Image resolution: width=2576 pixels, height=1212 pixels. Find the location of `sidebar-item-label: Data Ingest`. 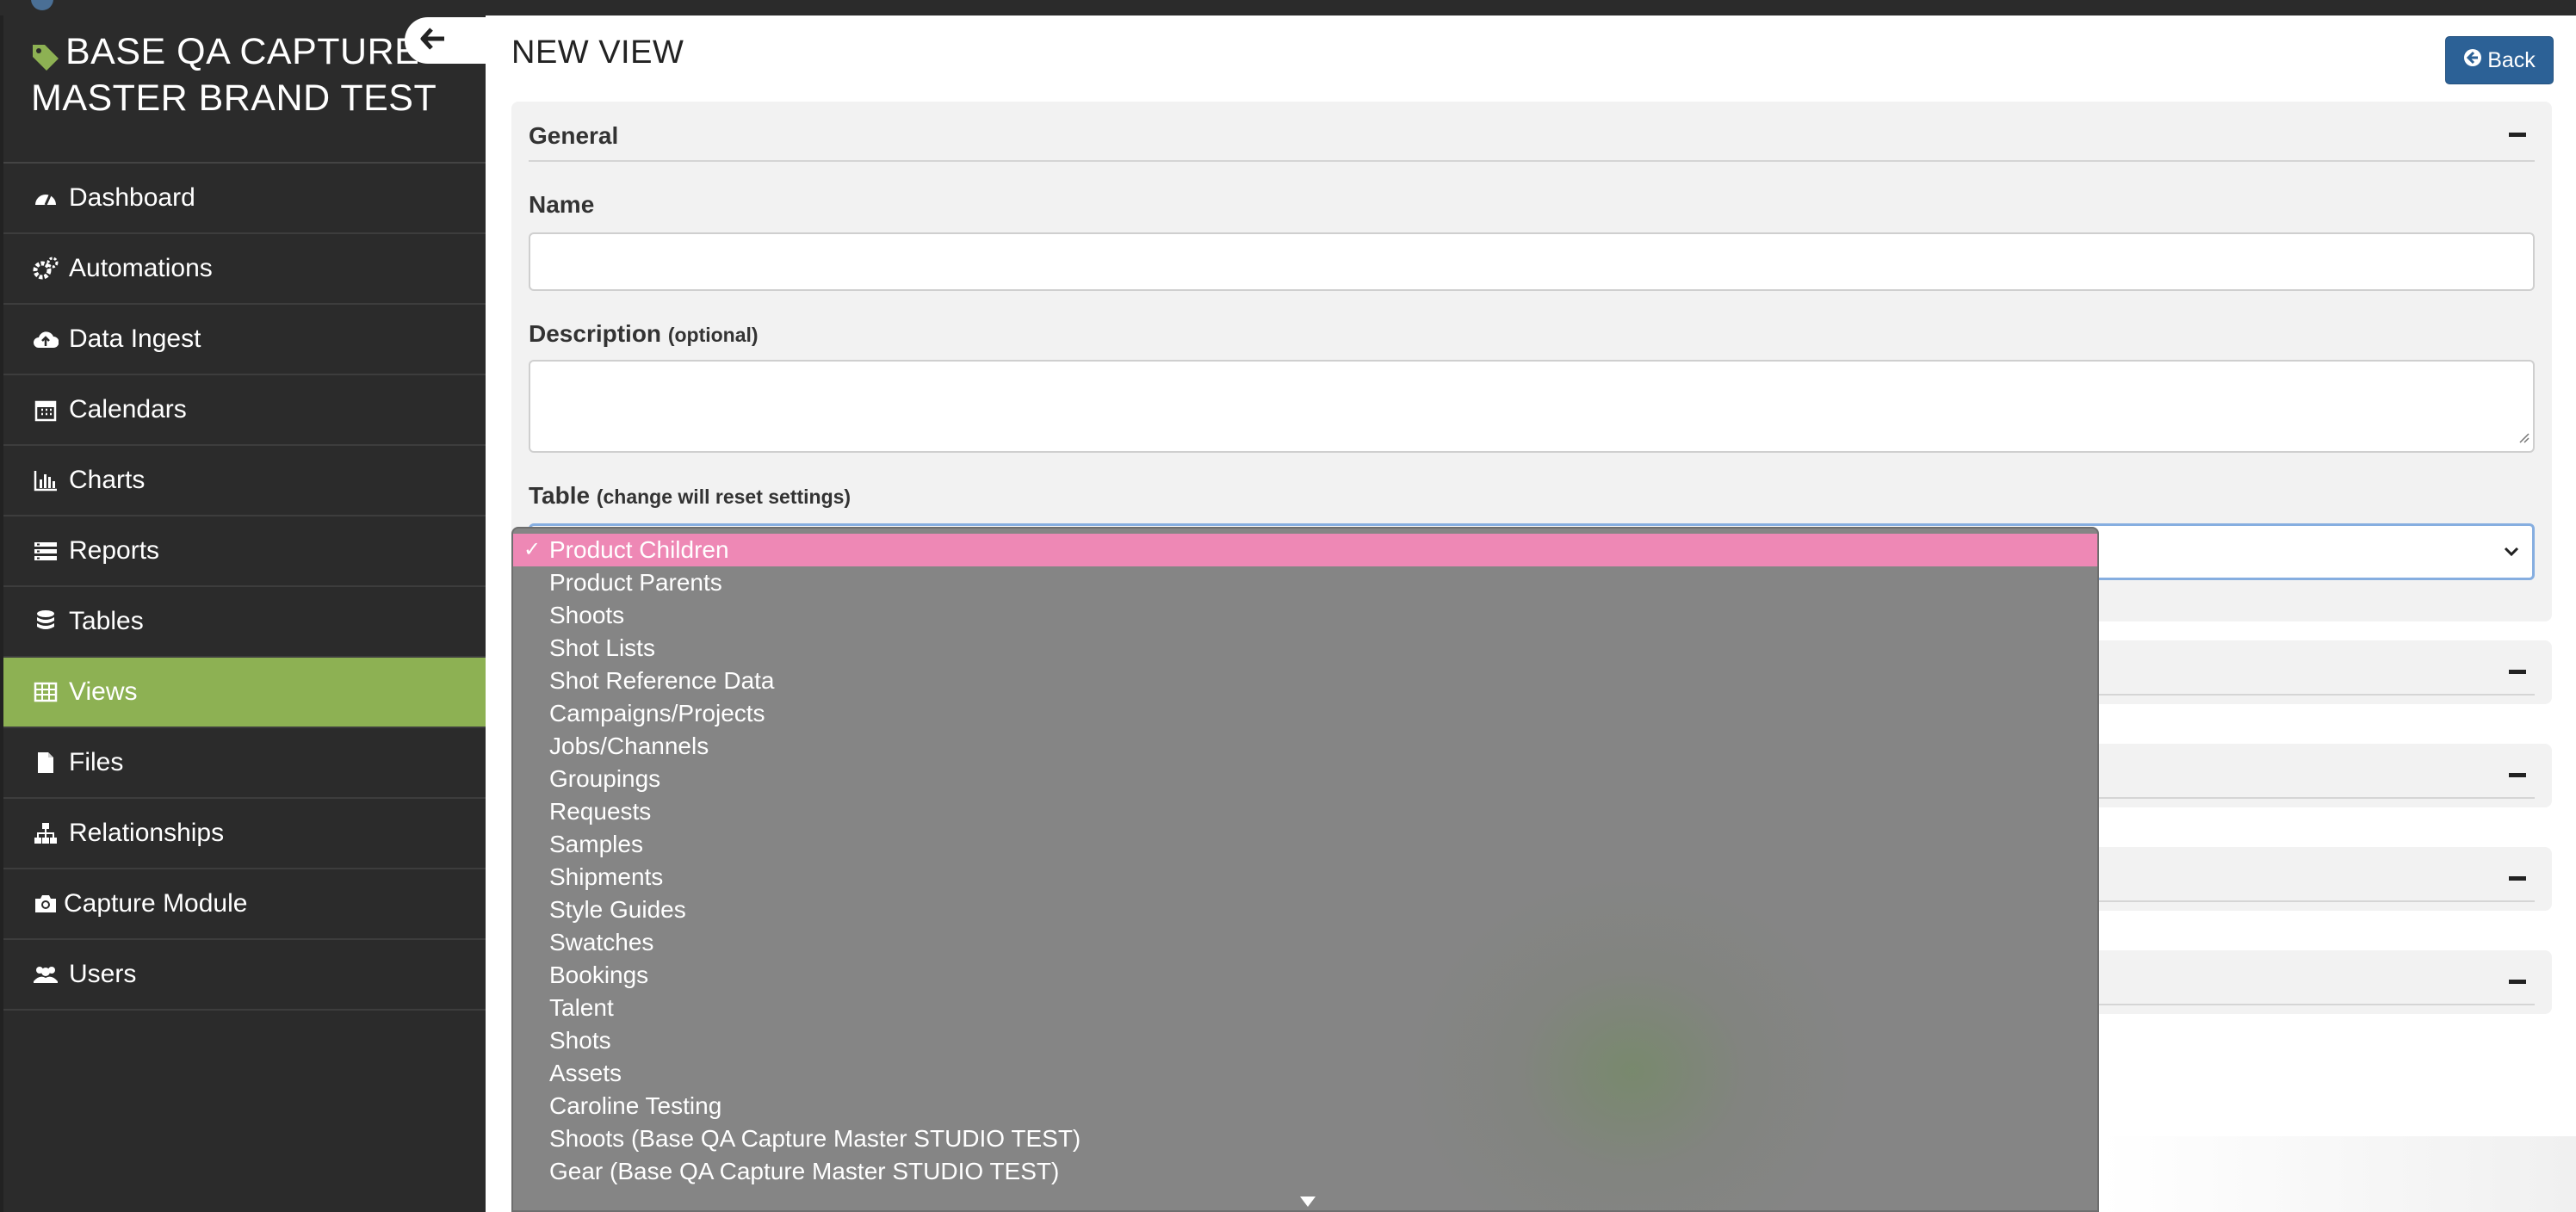

sidebar-item-label: Data Ingest is located at coordinates (135, 339).